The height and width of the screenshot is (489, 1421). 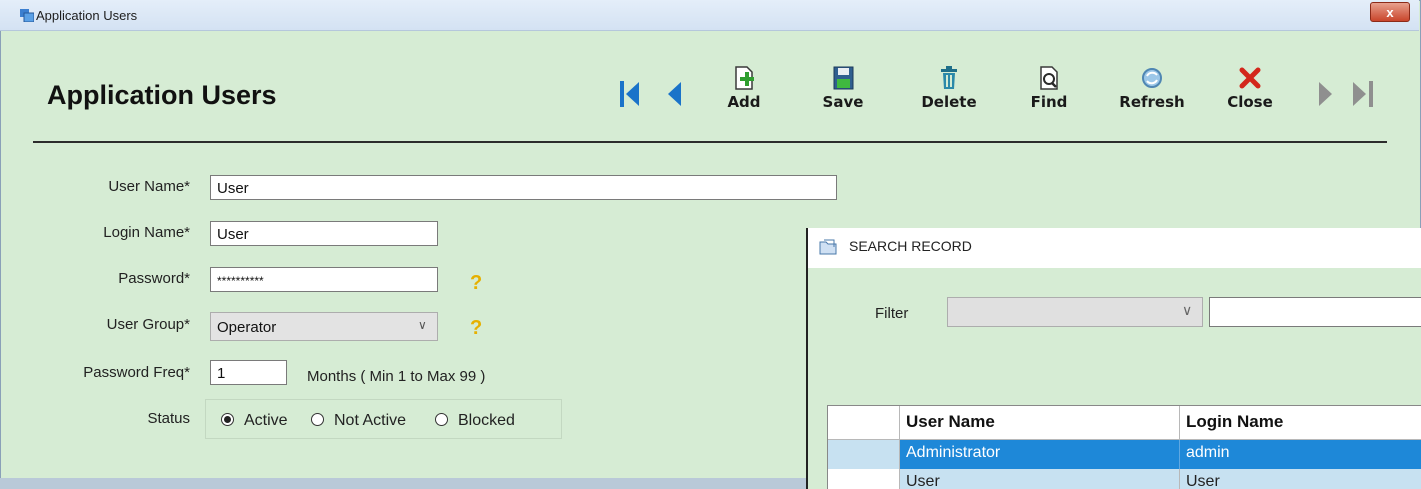 What do you see at coordinates (162, 95) in the screenshot?
I see `page-title: Application Users` at bounding box center [162, 95].